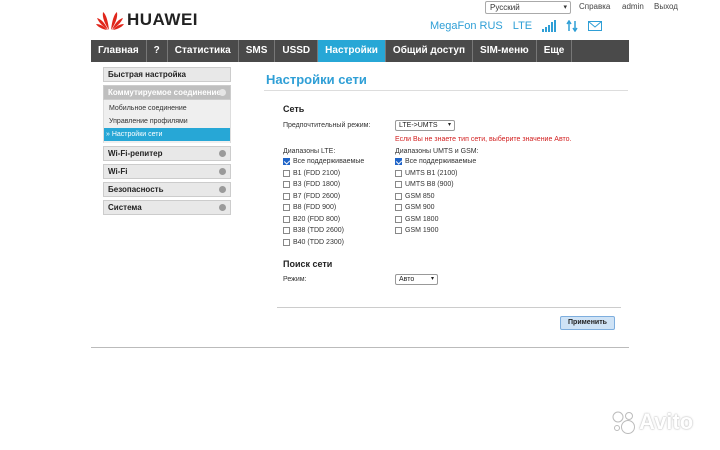 The height and width of the screenshot is (450, 720). What do you see at coordinates (157, 51) in the screenshot?
I see `nav-help: ?` at bounding box center [157, 51].